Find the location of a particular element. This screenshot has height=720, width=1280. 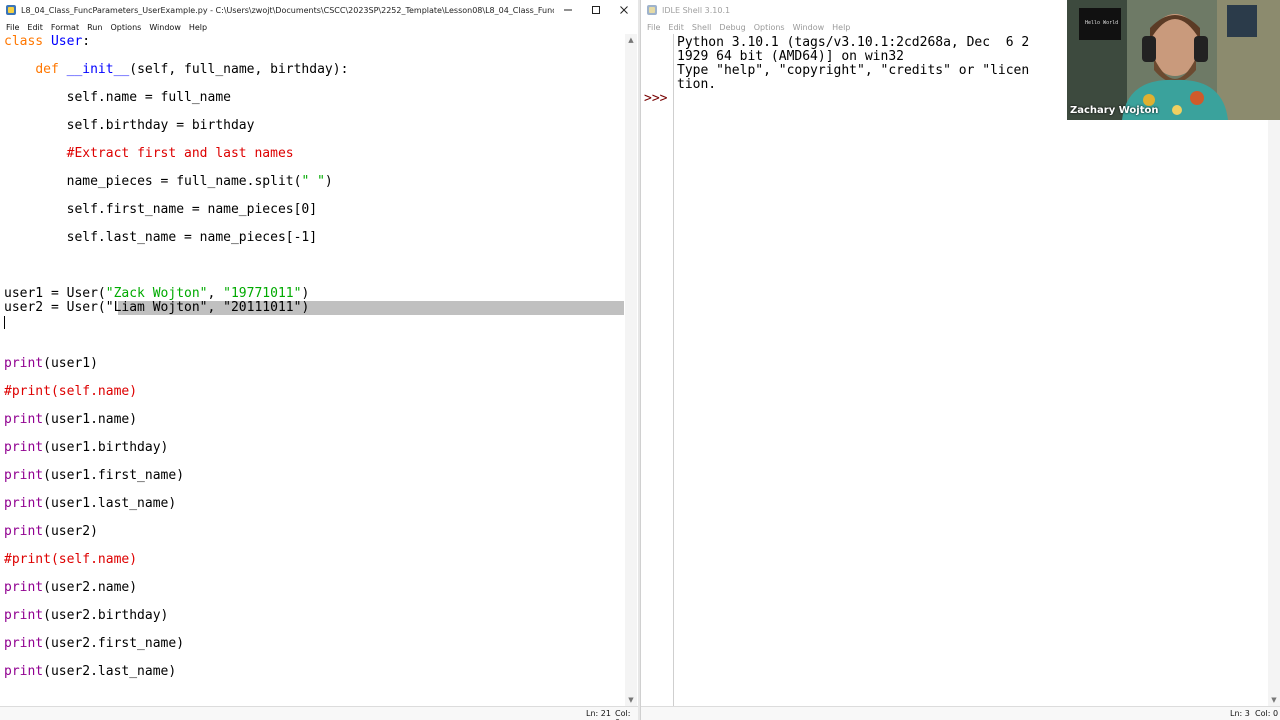

string-literal: "19771011" is located at coordinates (262, 293).